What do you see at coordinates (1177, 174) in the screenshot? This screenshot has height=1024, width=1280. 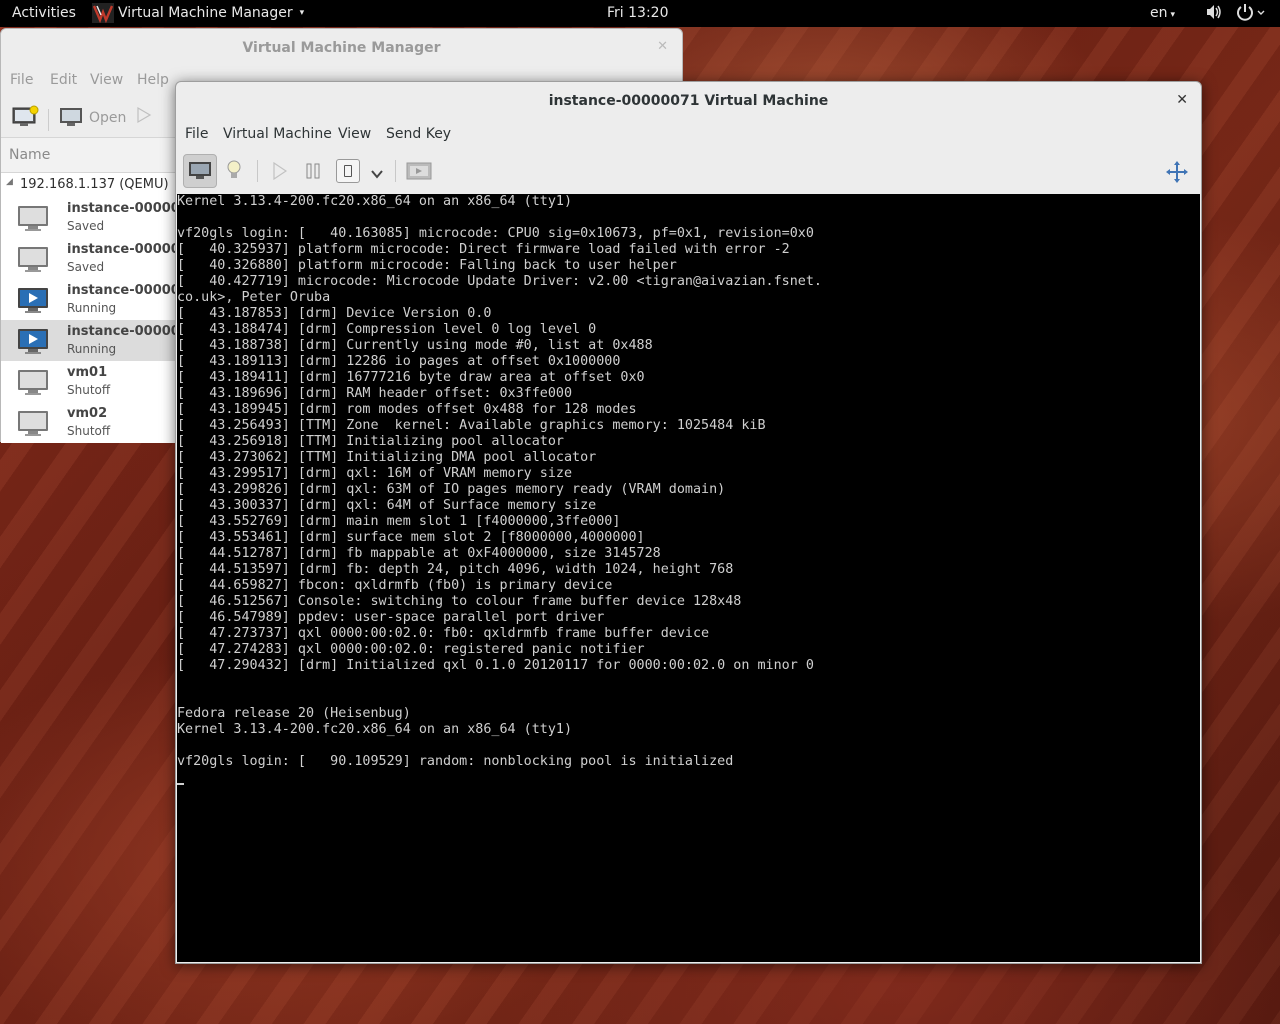 I see `fullscreen-icon` at bounding box center [1177, 174].